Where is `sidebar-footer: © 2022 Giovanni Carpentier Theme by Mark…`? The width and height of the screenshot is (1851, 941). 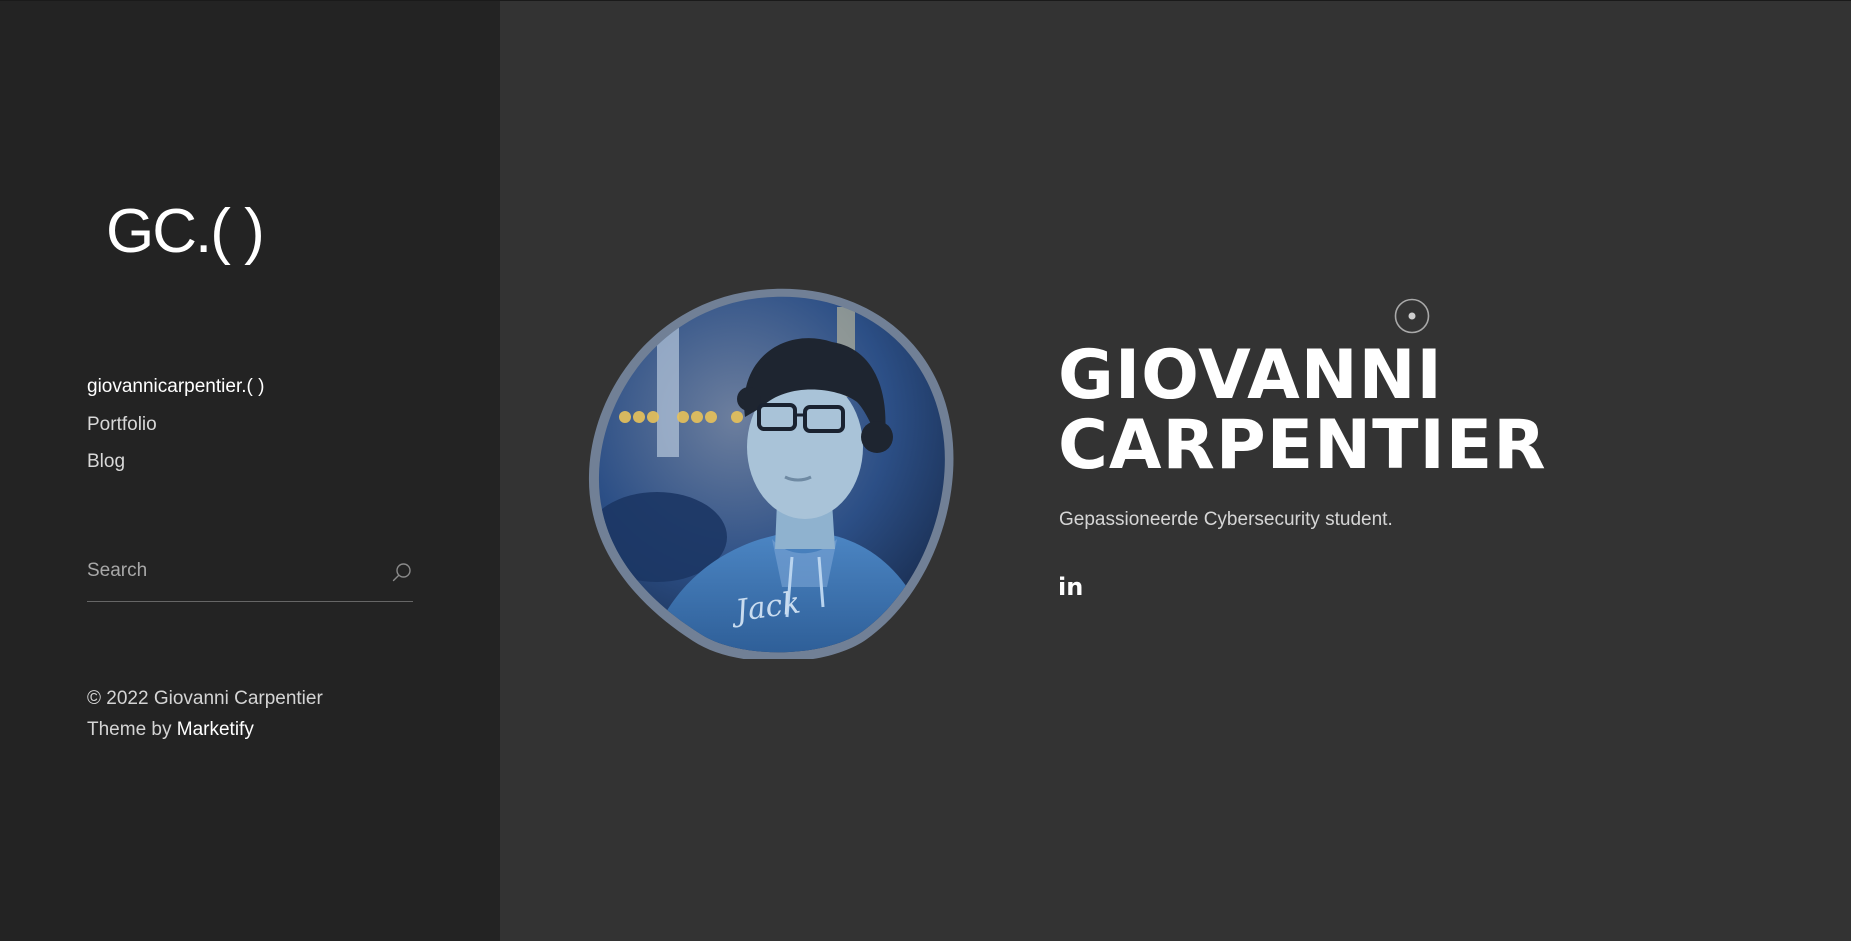
sidebar-footer: © 2022 Giovanni Carpentier Theme by Mark… is located at coordinates (205, 714).